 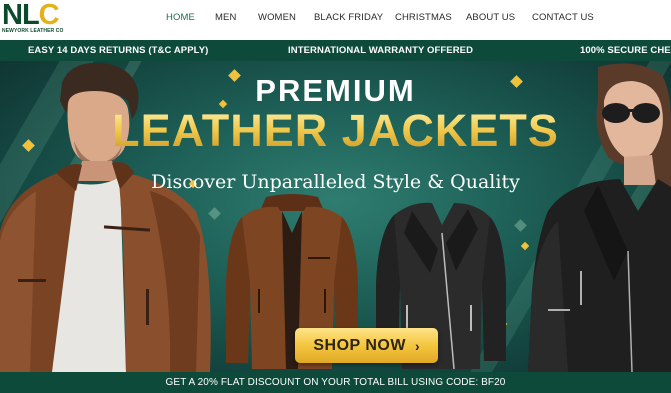 I want to click on shop-now-label: SHOP NOW, so click(x=359, y=345).